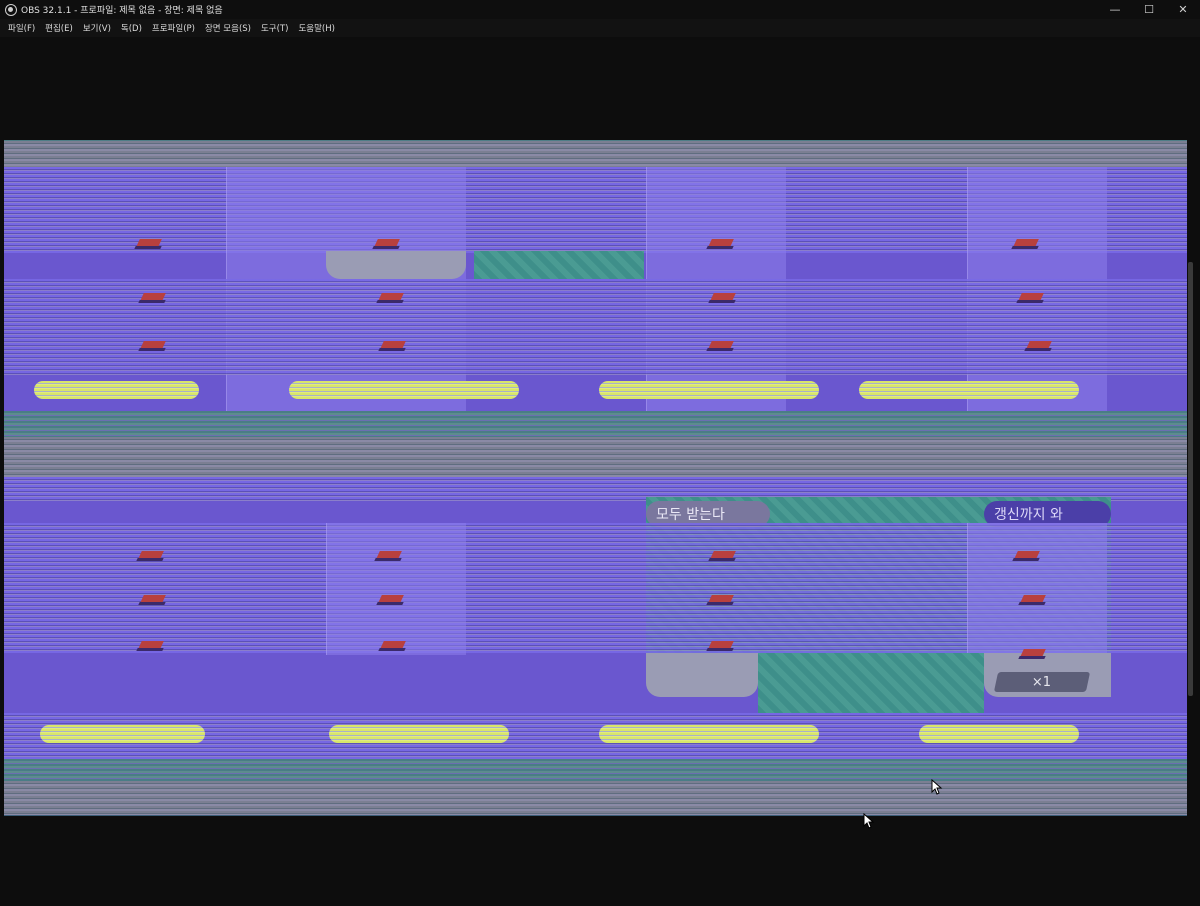 Image resolution: width=1200 pixels, height=906 pixels. I want to click on preview-scrollbar, so click(1190, 479).